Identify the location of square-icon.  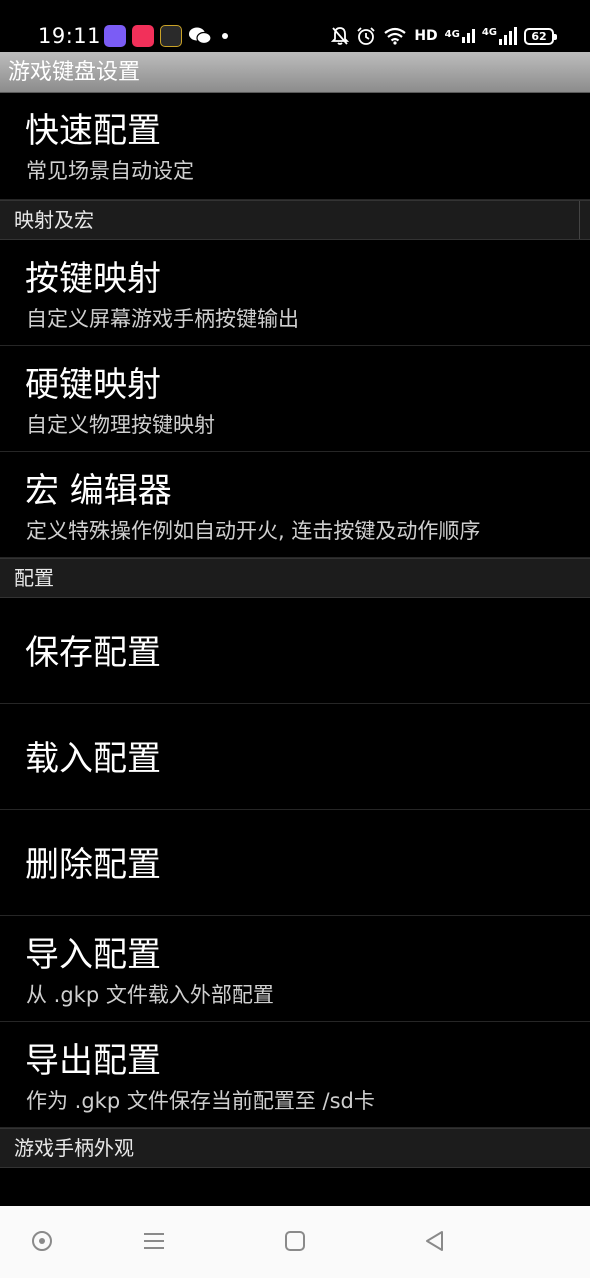
(295, 1241).